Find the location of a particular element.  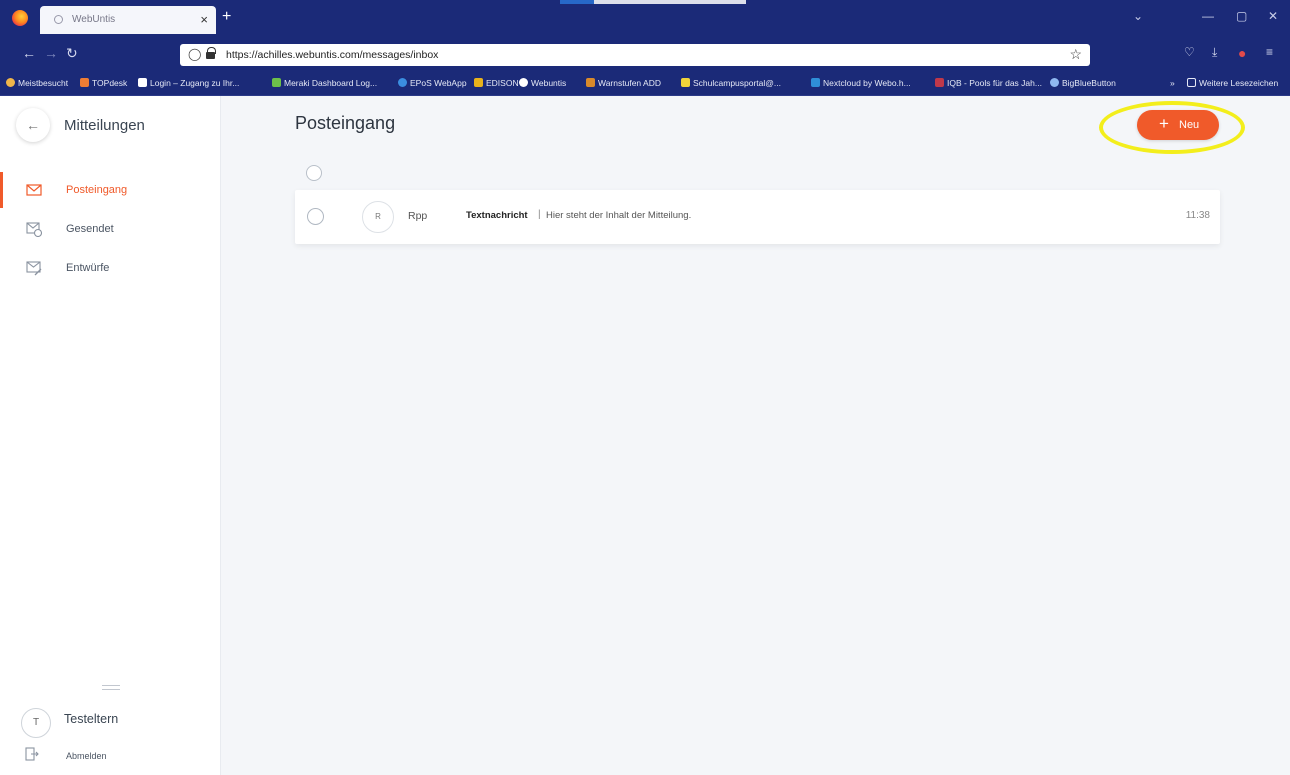

bookmark-item: BigBlueButton is located at coordinates (1083, 83).